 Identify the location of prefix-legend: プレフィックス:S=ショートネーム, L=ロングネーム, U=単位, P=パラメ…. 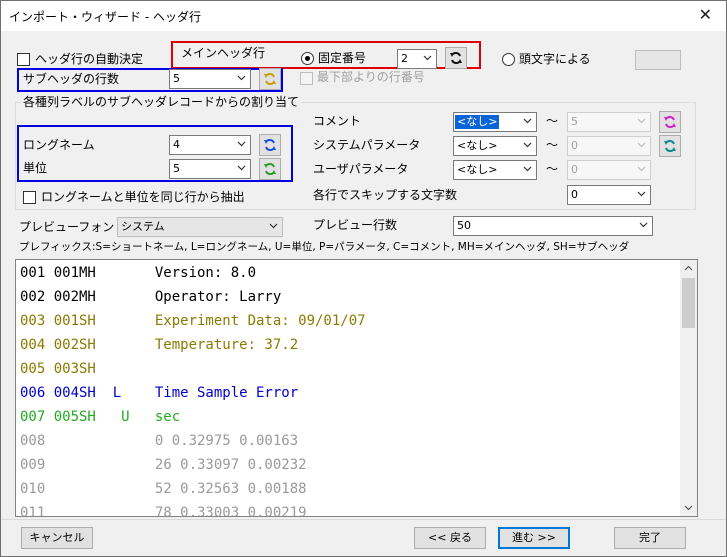
(324, 247).